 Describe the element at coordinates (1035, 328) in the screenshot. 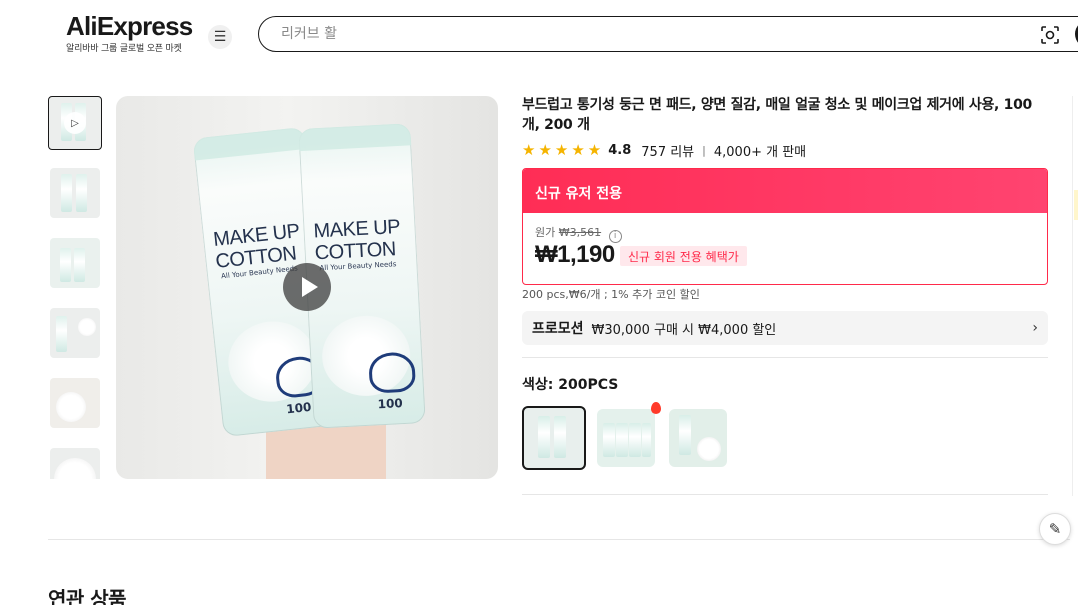

I see `chevron-right-icon: ›` at that location.